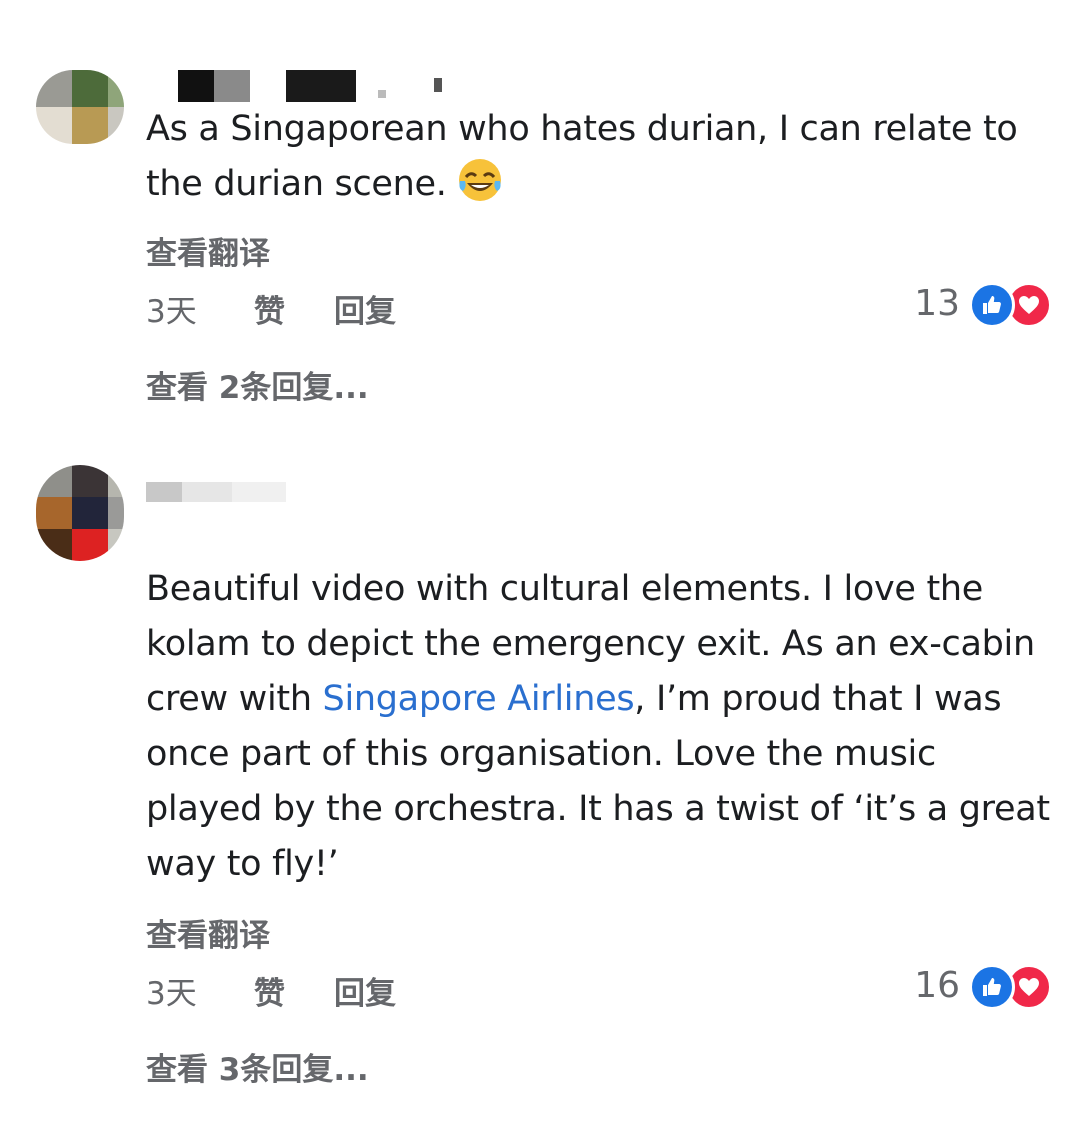 The image size is (1080, 1143). Describe the element at coordinates (479, 699) in the screenshot. I see `singapore-airlines-link: Singapore Airlines` at that location.